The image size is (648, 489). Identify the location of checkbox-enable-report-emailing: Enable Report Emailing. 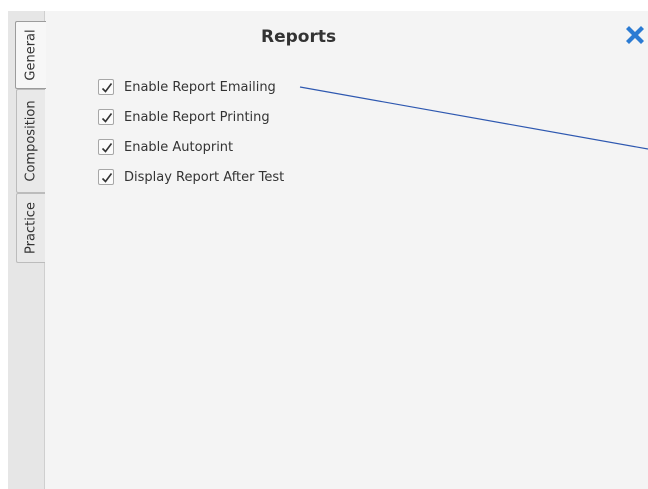
(187, 87).